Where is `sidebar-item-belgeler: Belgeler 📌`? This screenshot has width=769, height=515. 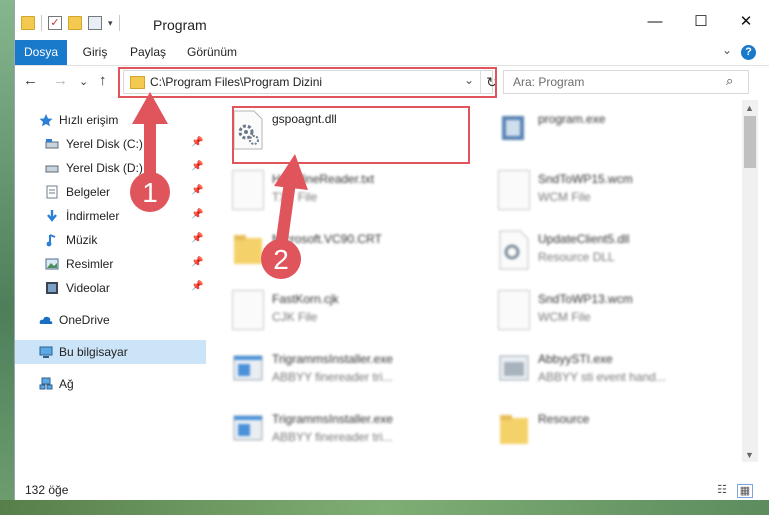
sidebar-item-belgeler: Belgeler 📌 is located at coordinates (110, 192).